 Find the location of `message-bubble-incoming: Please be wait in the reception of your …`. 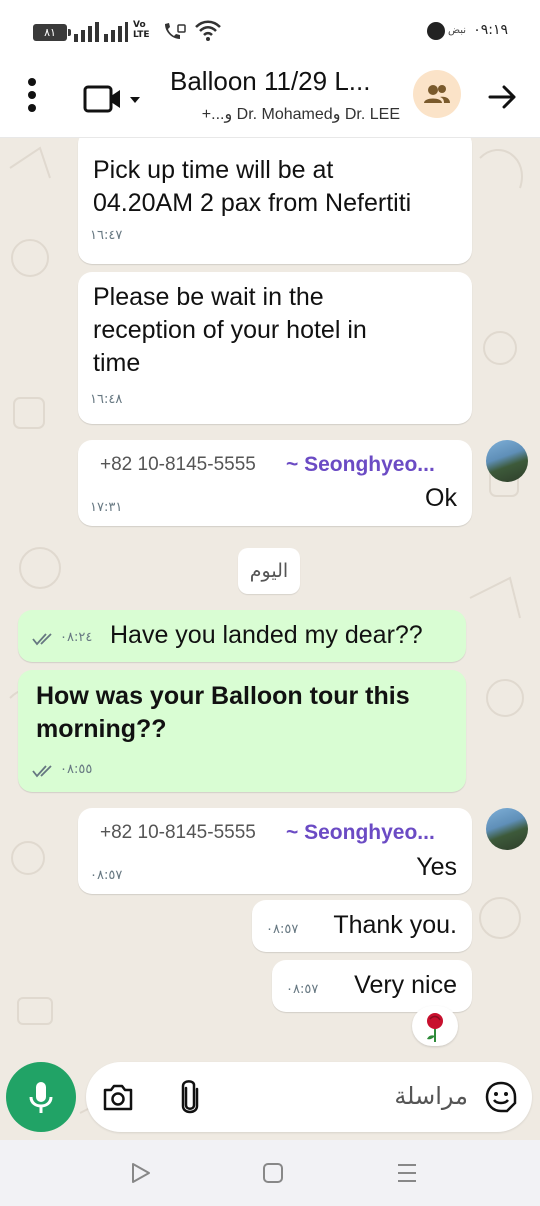

message-bubble-incoming: Please be wait in the reception of your … is located at coordinates (275, 348).